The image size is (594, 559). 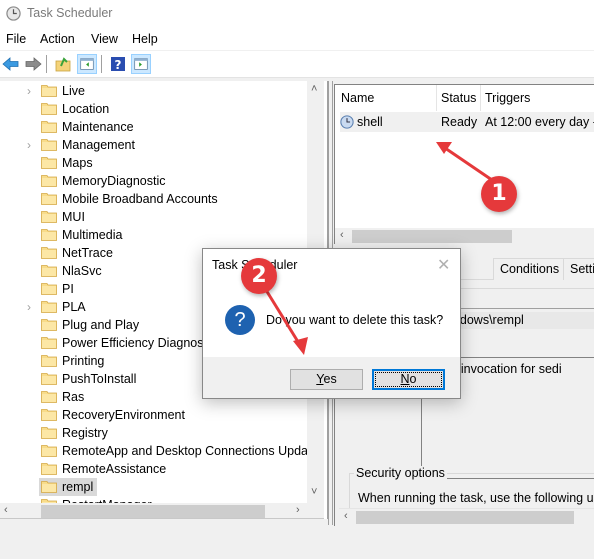 What do you see at coordinates (78, 487) in the screenshot?
I see `tree-item-label: rempl` at bounding box center [78, 487].